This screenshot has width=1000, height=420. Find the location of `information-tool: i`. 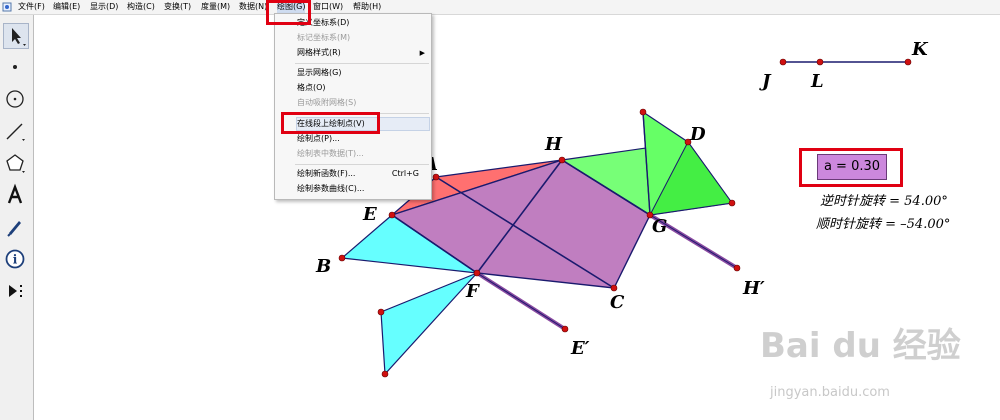

information-tool: i is located at coordinates (16, 260).